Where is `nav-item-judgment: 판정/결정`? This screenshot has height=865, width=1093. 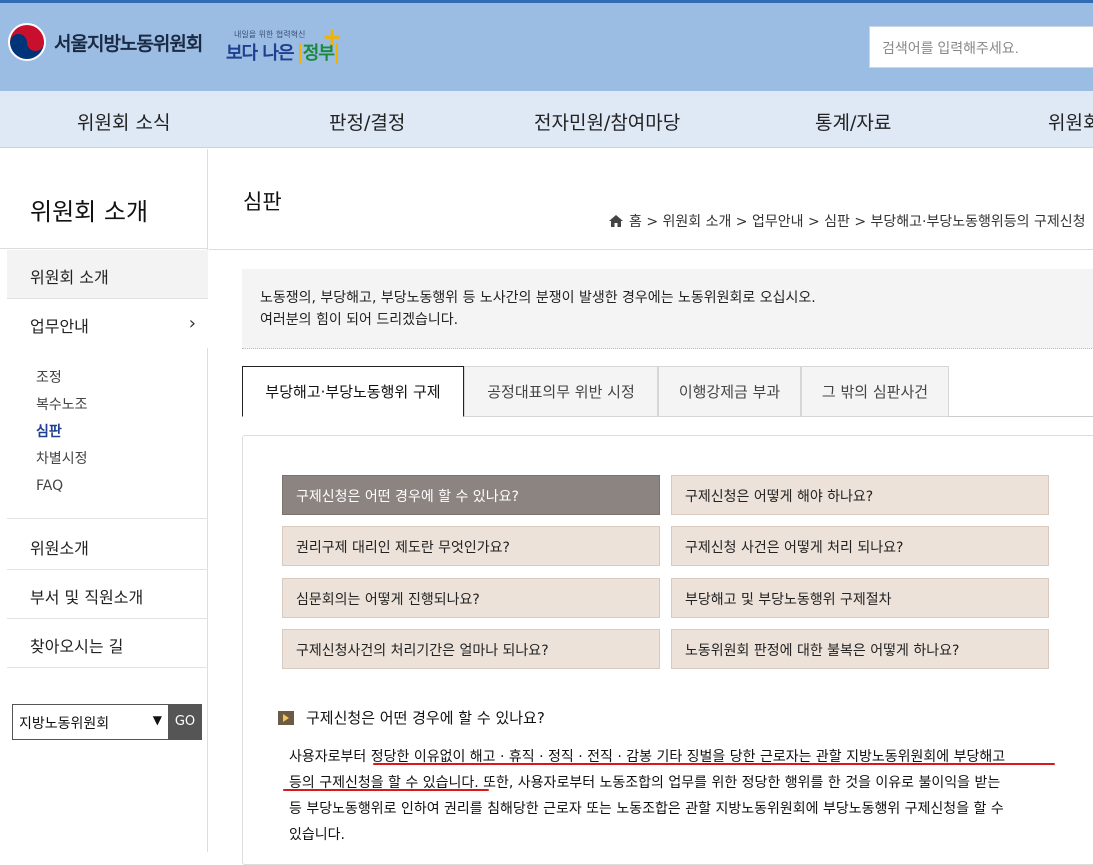
nav-item-judgment: 판정/결정 is located at coordinates (367, 121).